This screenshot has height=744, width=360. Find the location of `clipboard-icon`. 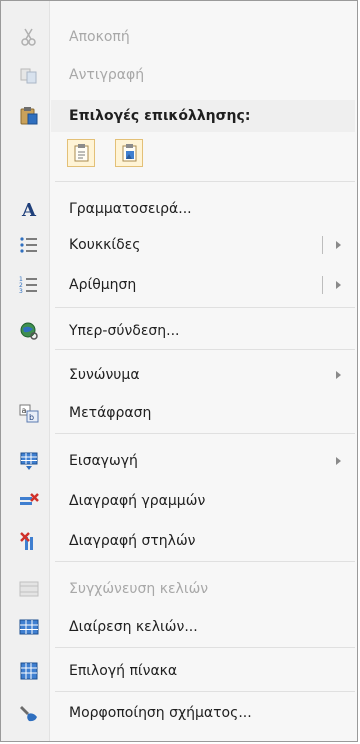

clipboard-icon is located at coordinates (29, 116).